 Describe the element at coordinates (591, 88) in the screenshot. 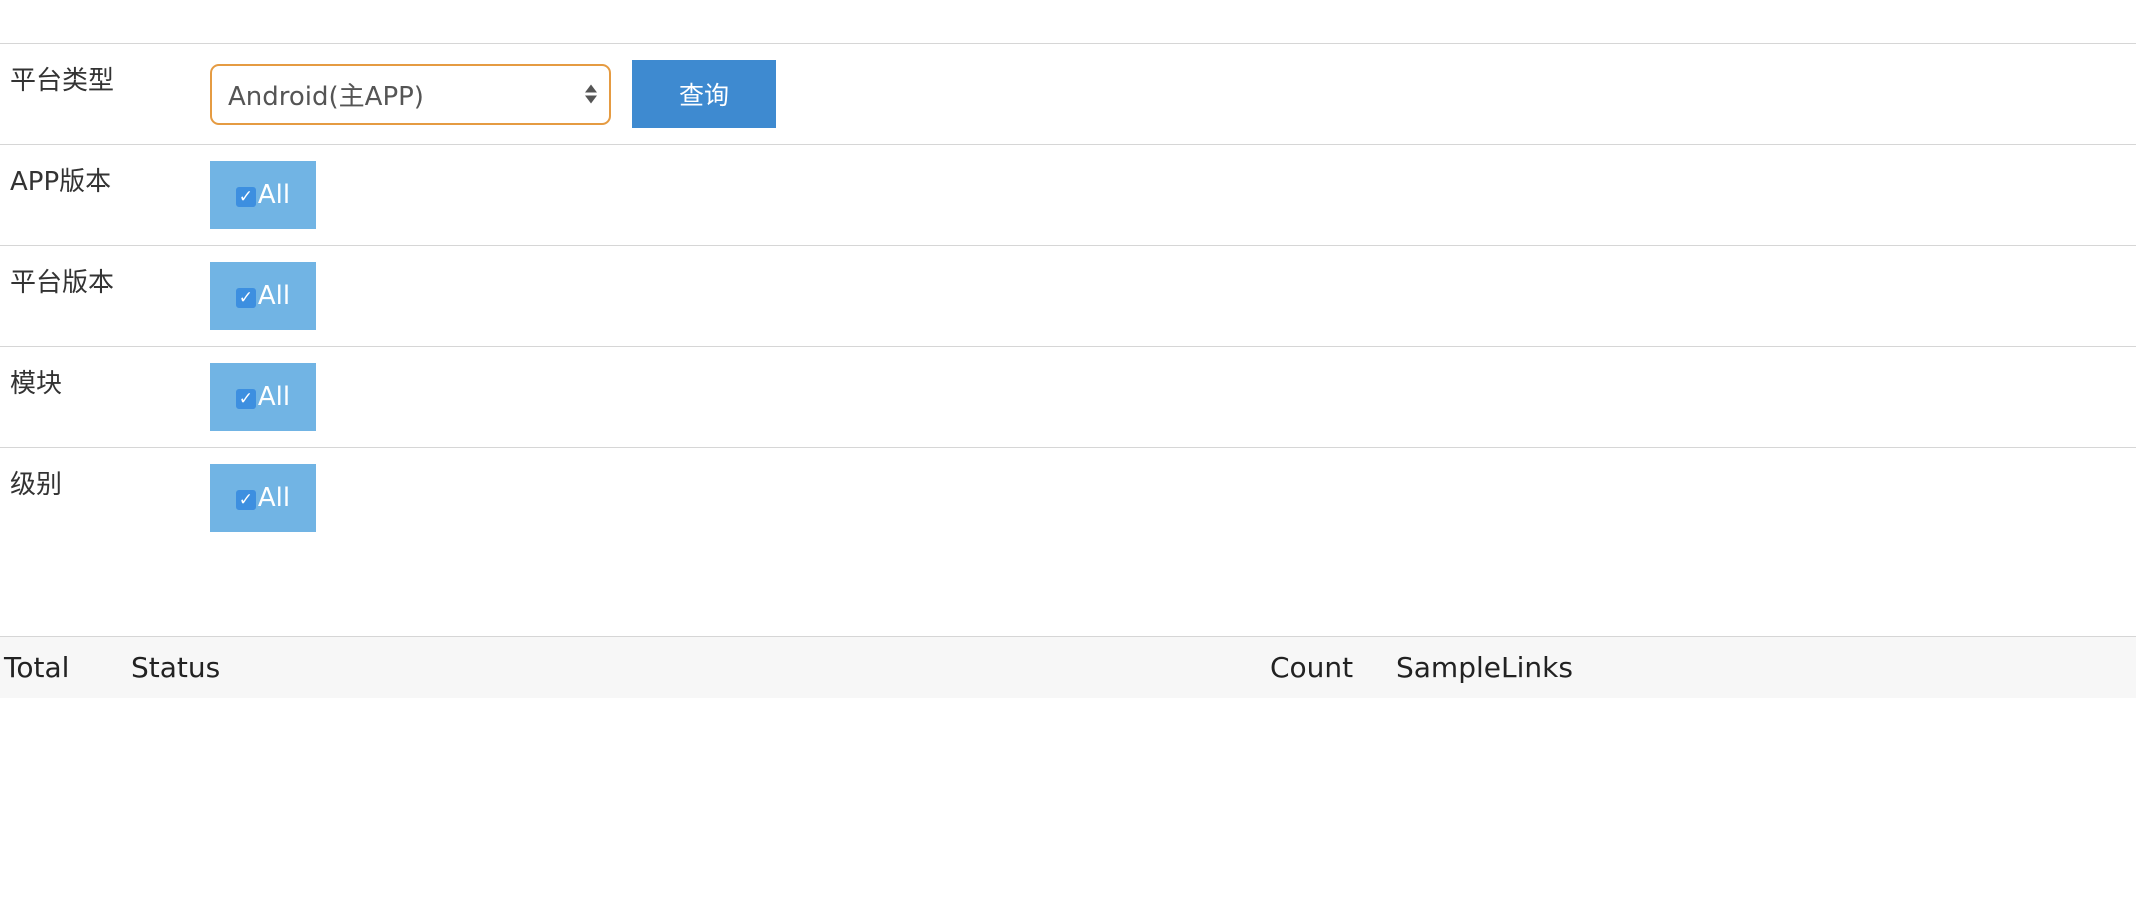

I see `arrow-up-icon` at that location.